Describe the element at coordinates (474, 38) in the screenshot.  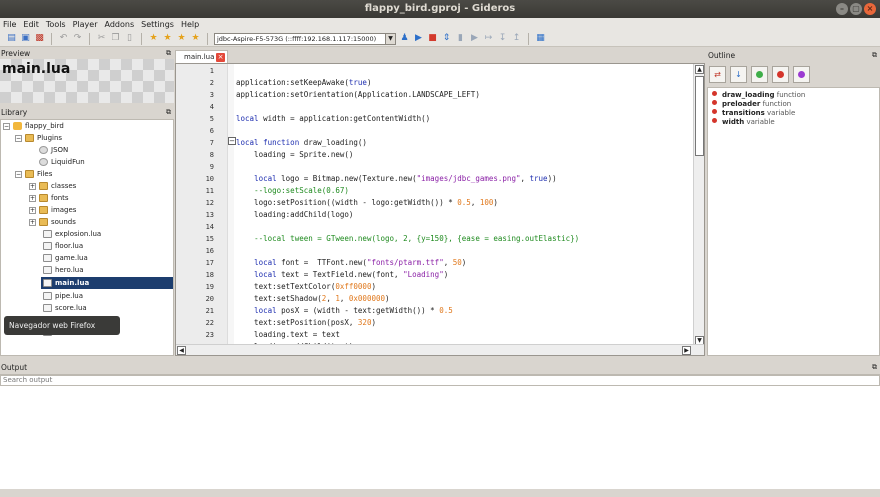
I see `run-debug-icon: ▶` at that location.